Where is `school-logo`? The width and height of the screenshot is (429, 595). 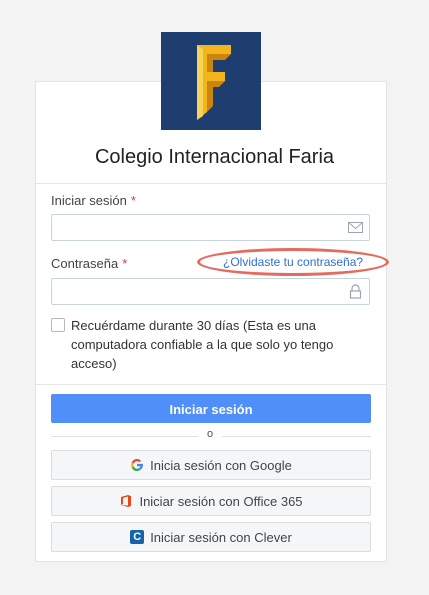
school-logo is located at coordinates (211, 81).